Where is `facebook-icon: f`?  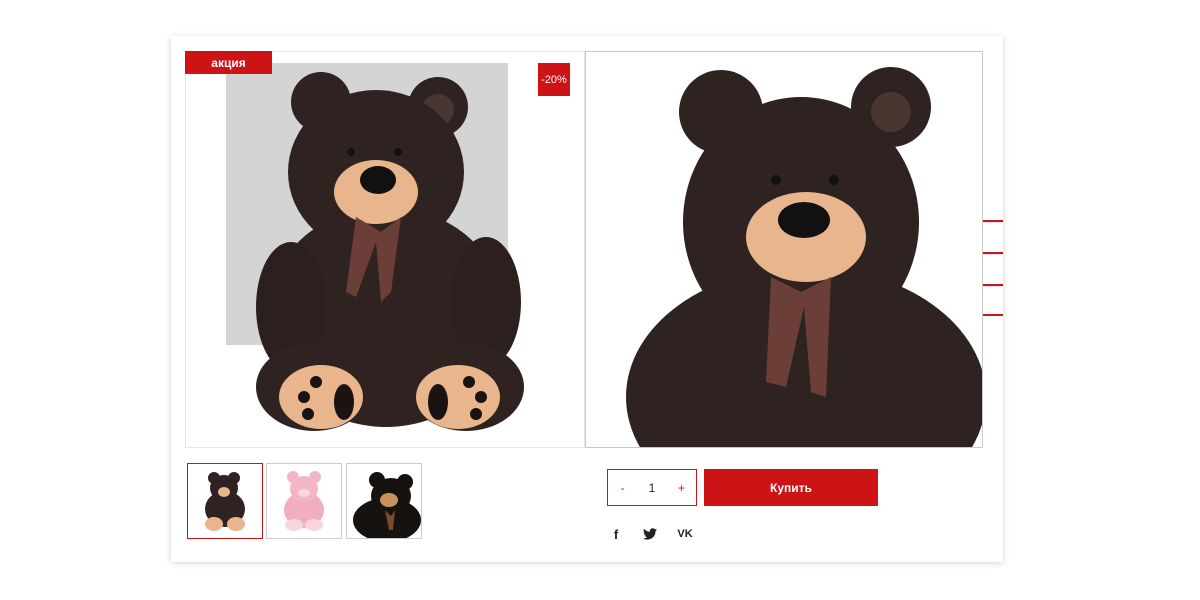 facebook-icon: f is located at coordinates (616, 534).